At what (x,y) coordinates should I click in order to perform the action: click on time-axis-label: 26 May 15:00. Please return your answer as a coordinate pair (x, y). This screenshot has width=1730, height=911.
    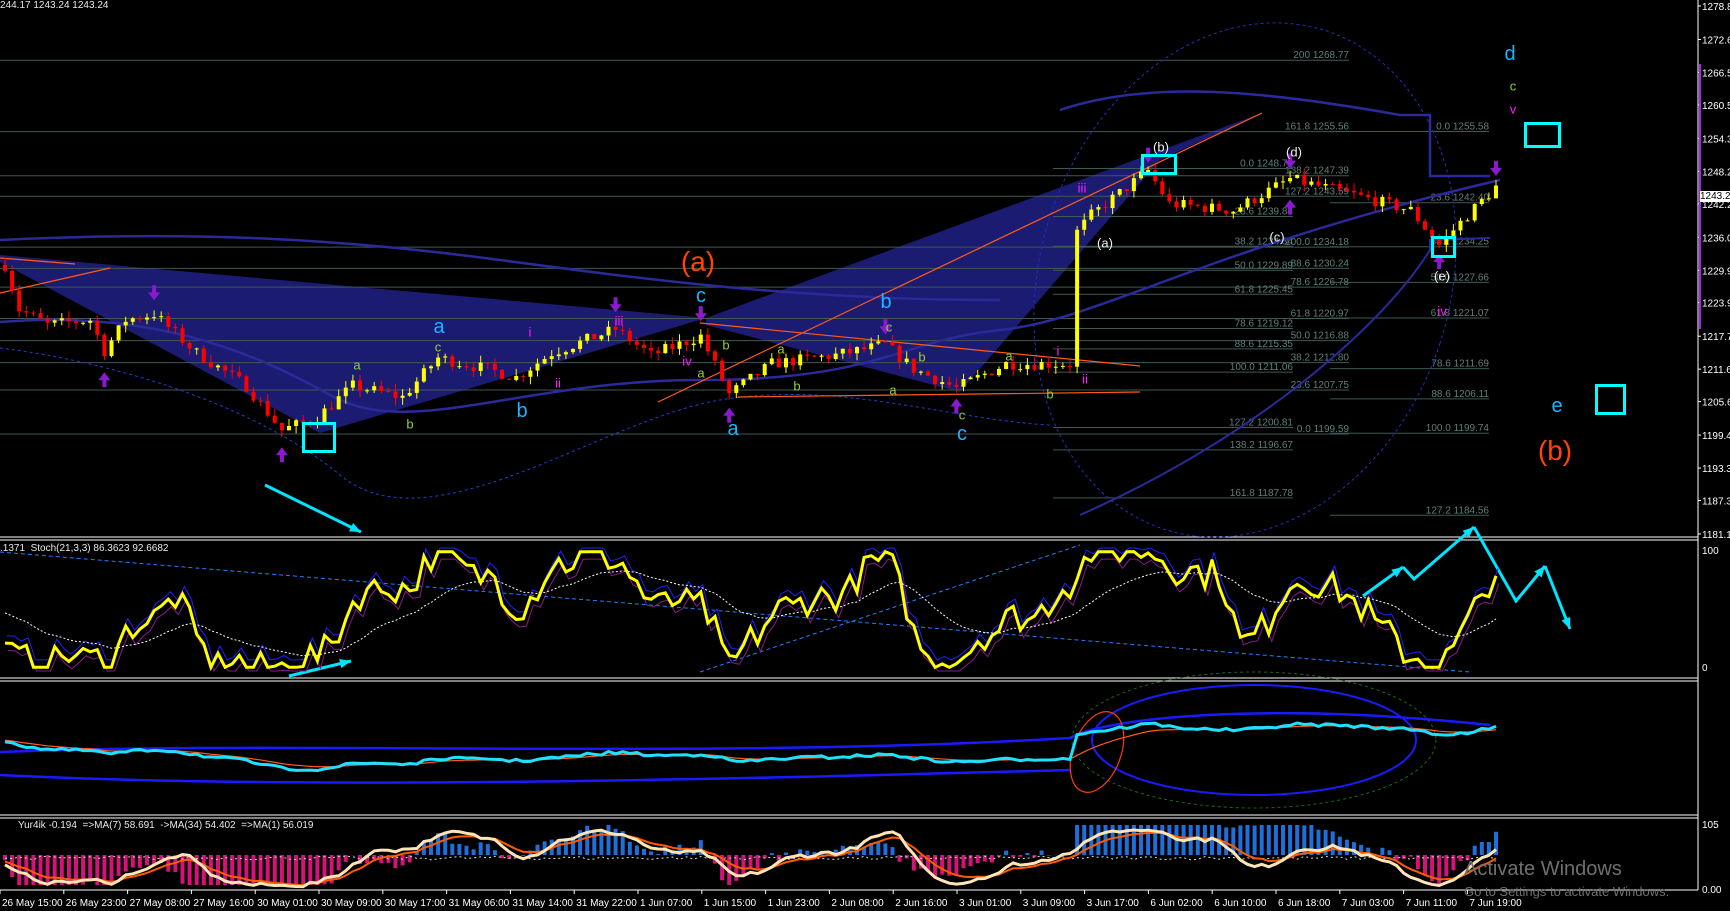
    Looking at the image, I should click on (32, 903).